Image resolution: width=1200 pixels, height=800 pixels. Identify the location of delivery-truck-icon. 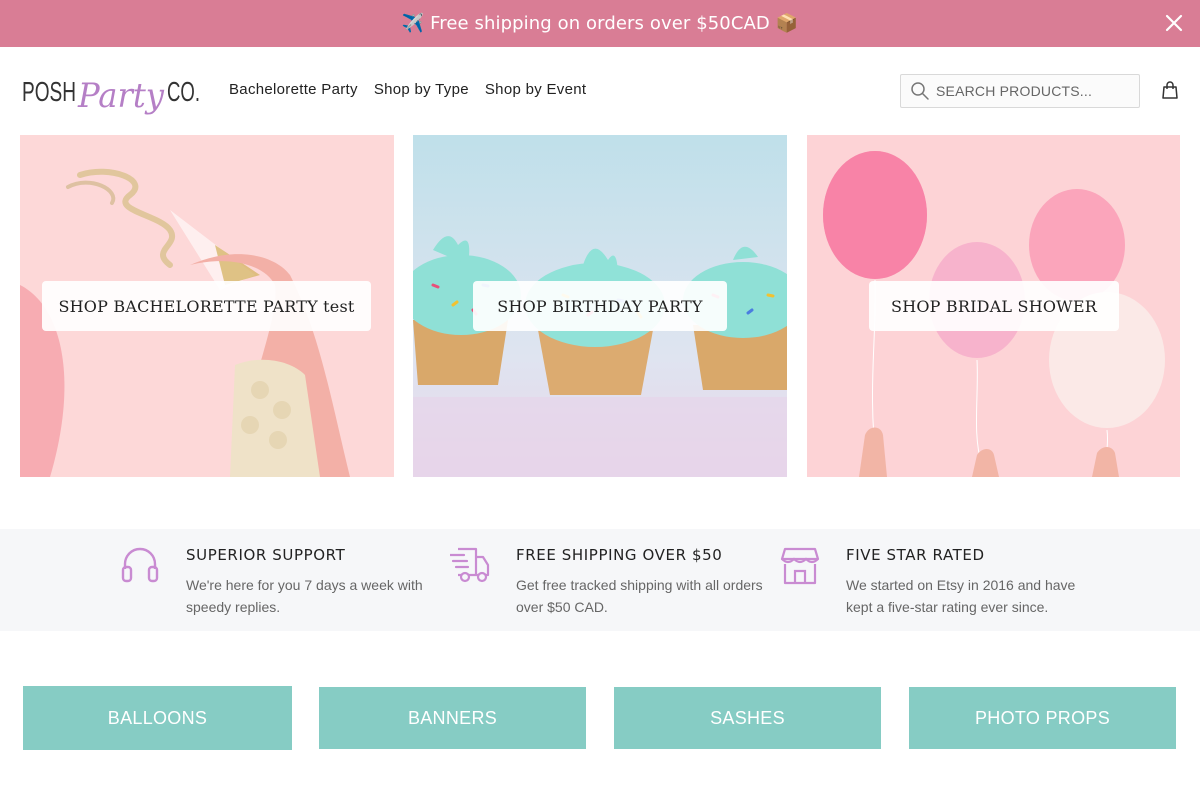
(470, 565).